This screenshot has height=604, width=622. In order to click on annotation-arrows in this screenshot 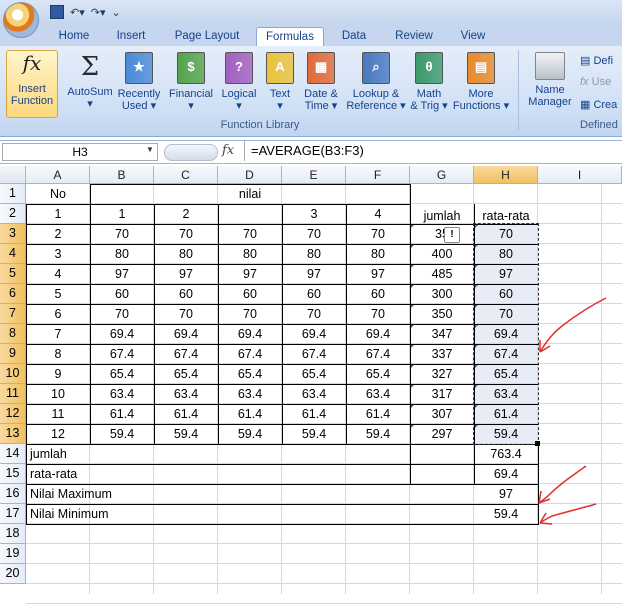, I will do `click(572, 411)`.